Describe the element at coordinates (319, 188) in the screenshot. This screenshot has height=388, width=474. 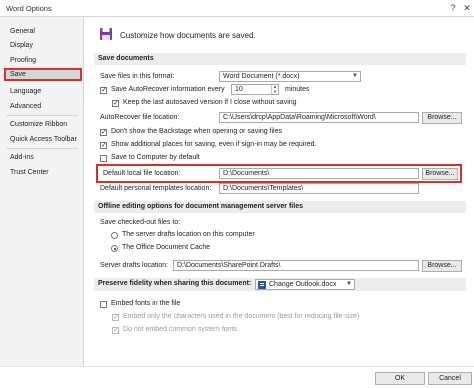
I see `default-templates-input: D:\Documents\Templates\` at that location.